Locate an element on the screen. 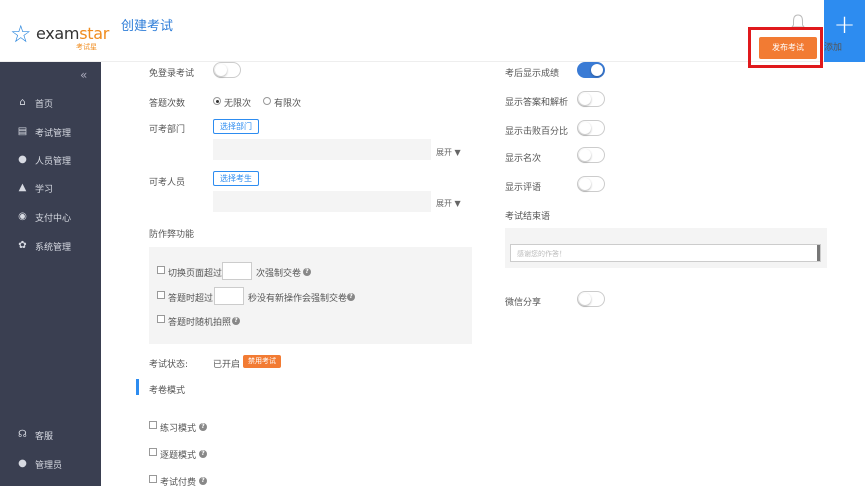  practice-mode-label: 练习模式 is located at coordinates (178, 429).